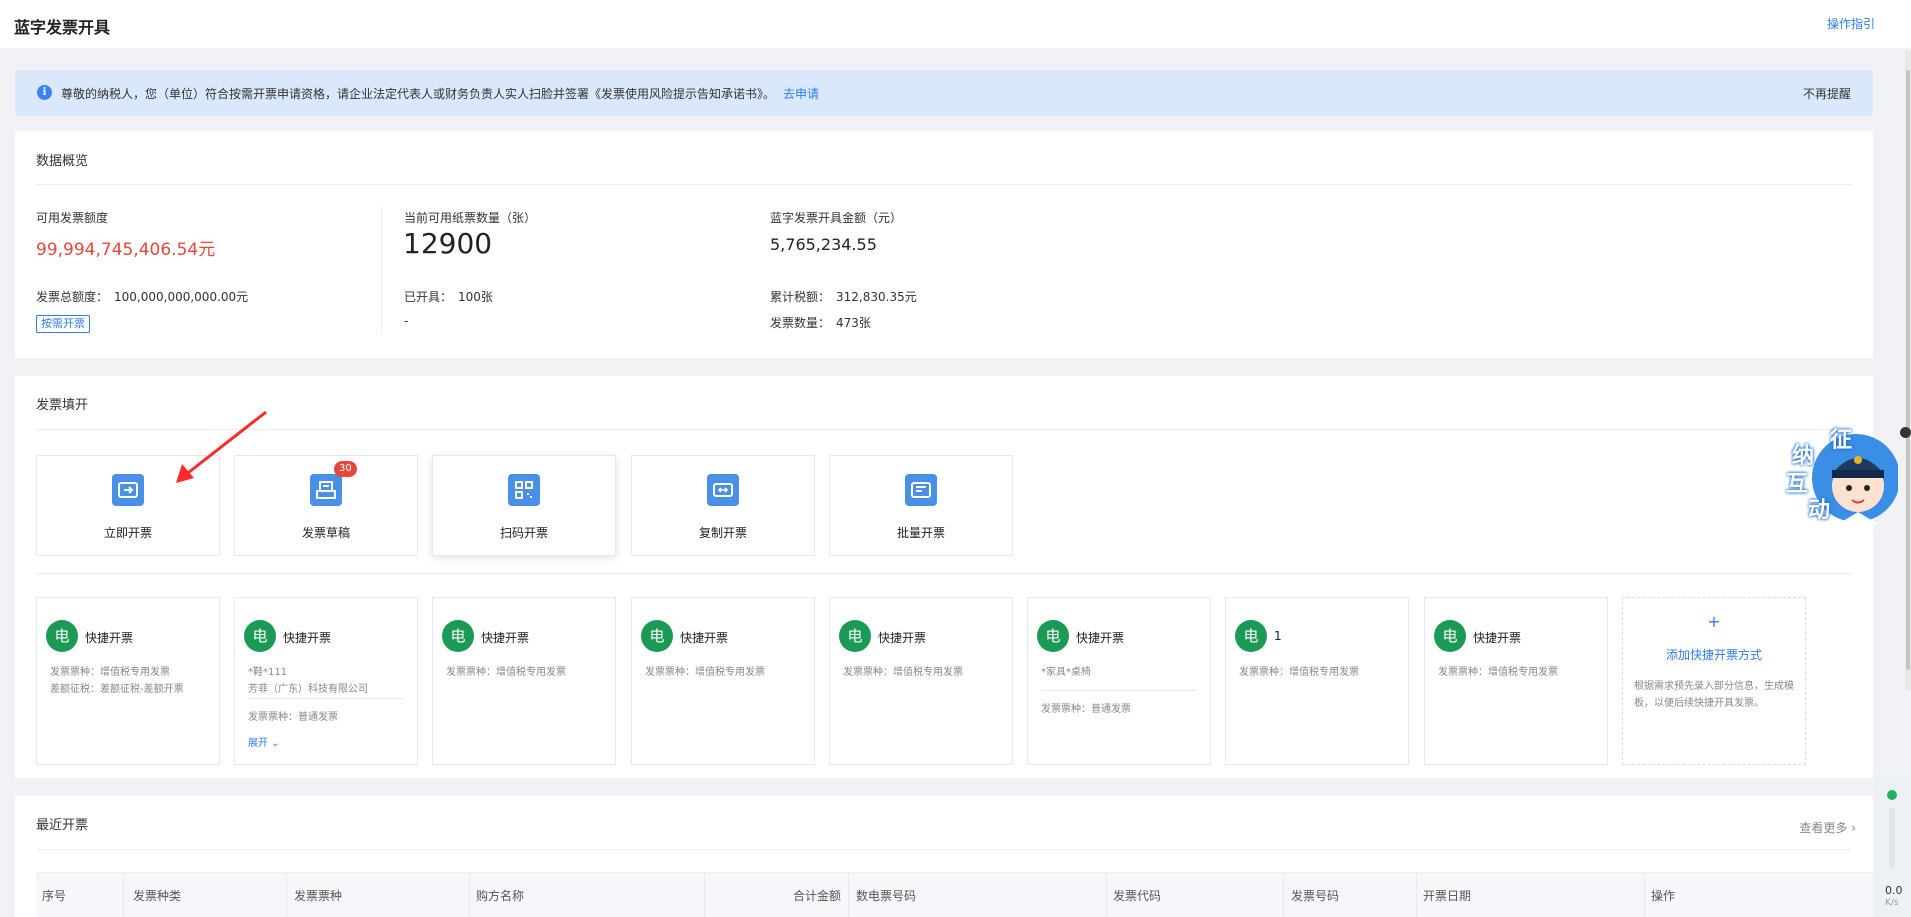 The height and width of the screenshot is (917, 1911). I want to click on column-divider, so click(381, 270).